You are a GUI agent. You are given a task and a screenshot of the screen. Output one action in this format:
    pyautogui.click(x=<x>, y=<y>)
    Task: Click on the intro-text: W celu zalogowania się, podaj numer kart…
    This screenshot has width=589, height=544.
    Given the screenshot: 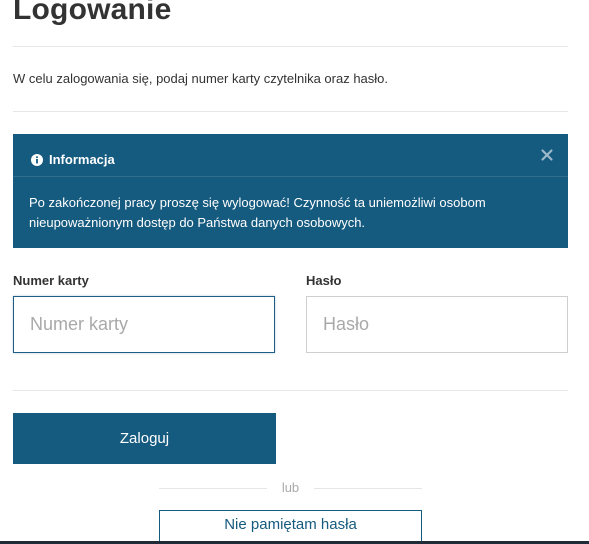 What is the action you would take?
    pyautogui.click(x=201, y=78)
    